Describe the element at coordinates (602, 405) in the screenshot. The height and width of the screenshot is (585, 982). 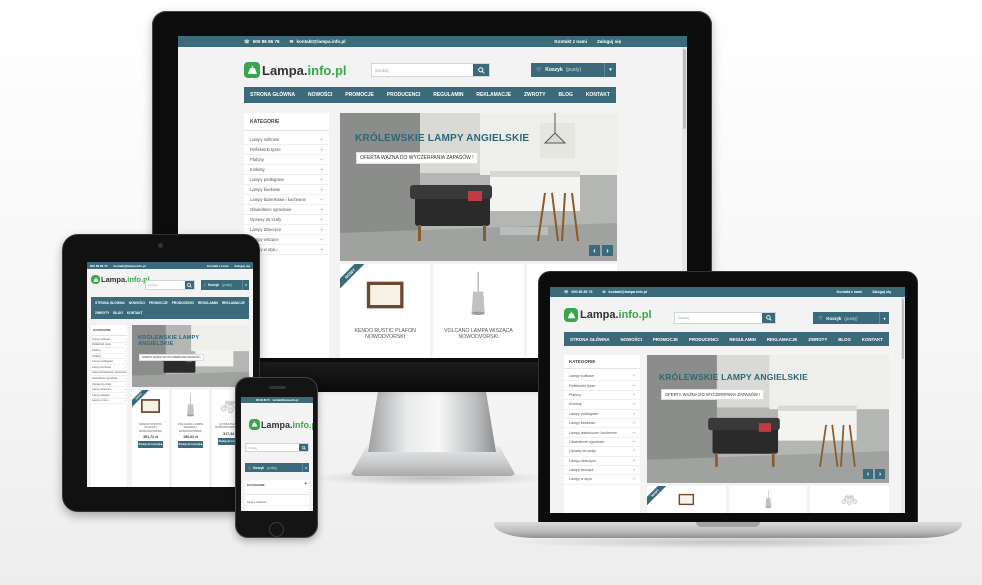
I see `category-item: Kinkiety +` at that location.